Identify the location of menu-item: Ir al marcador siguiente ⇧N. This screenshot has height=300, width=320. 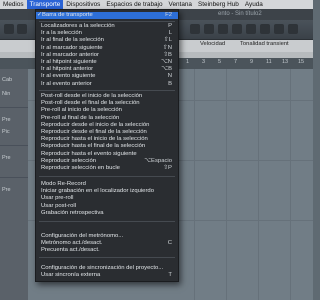
(107, 48).